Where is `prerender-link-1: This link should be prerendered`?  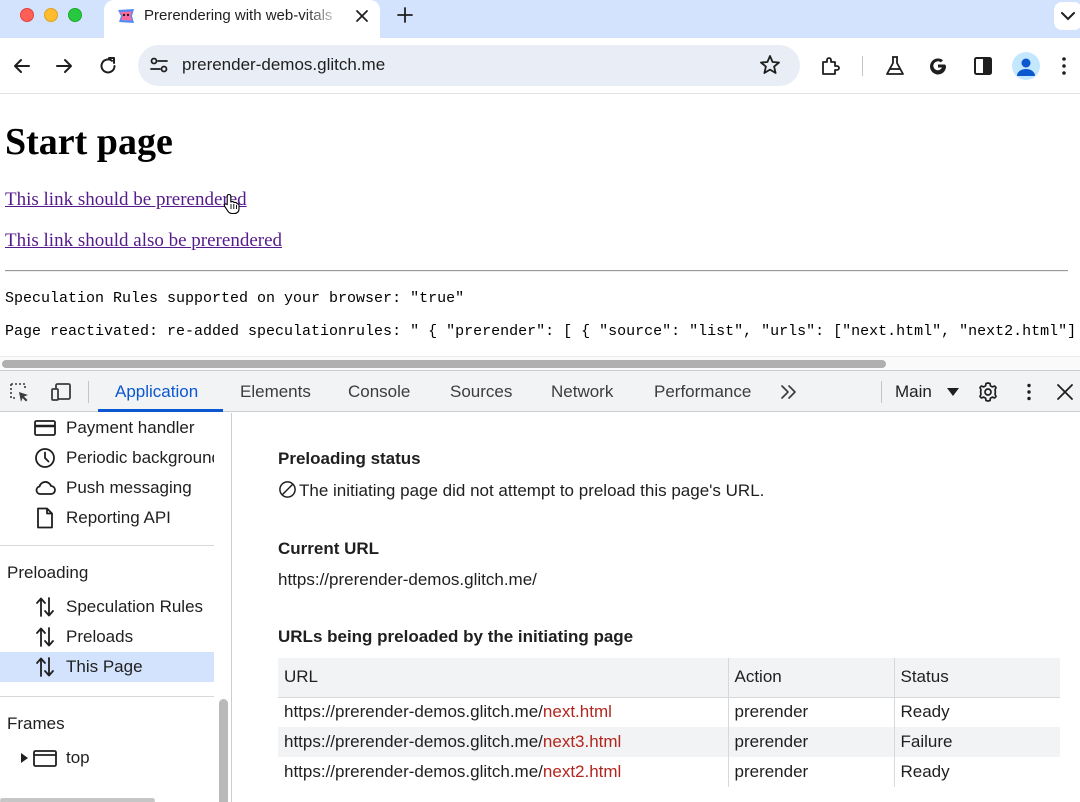
prerender-link-1: This link should be prerendered is located at coordinates (126, 200).